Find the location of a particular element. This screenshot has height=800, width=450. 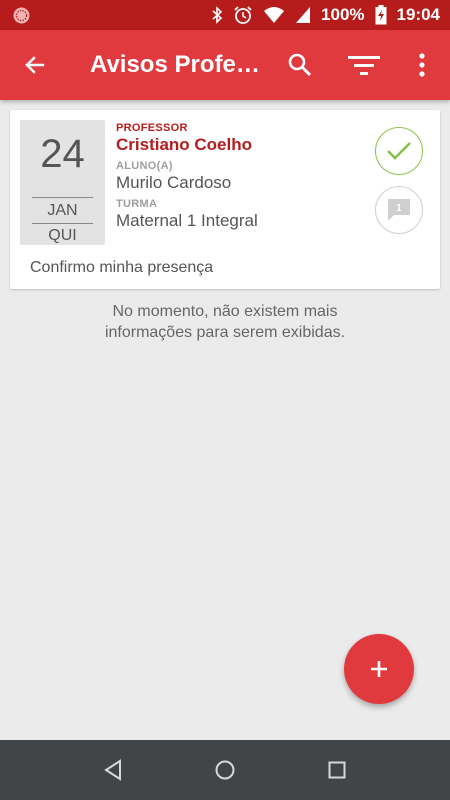

confirm-button is located at coordinates (399, 151).